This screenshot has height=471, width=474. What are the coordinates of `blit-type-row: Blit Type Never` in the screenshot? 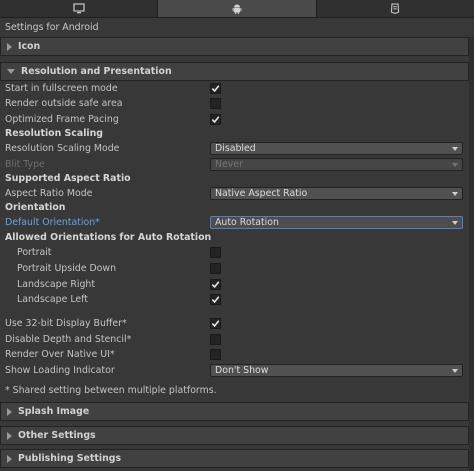 It's located at (234, 164).